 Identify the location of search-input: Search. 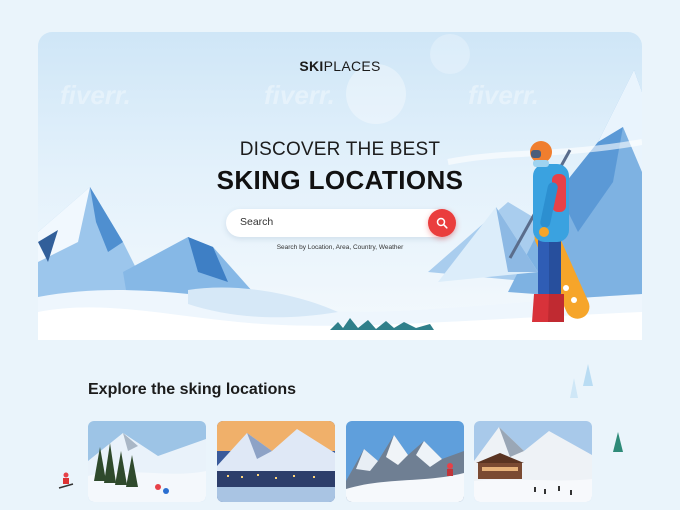
(256, 222).